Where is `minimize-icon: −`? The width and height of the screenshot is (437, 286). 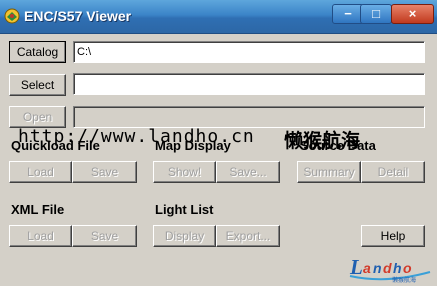 minimize-icon: − is located at coordinates (348, 13).